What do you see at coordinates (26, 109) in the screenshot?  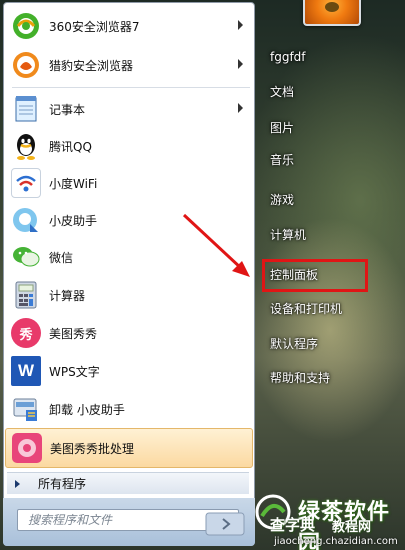 I see `notepad-icon` at bounding box center [26, 109].